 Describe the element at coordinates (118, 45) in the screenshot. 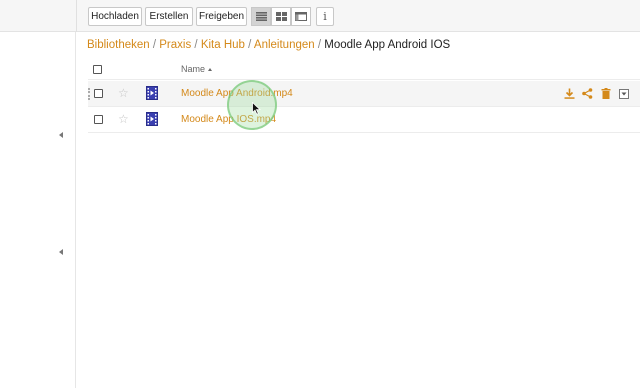

I see `breadcrumb-item-bibliotheken: Bibliotheken` at that location.